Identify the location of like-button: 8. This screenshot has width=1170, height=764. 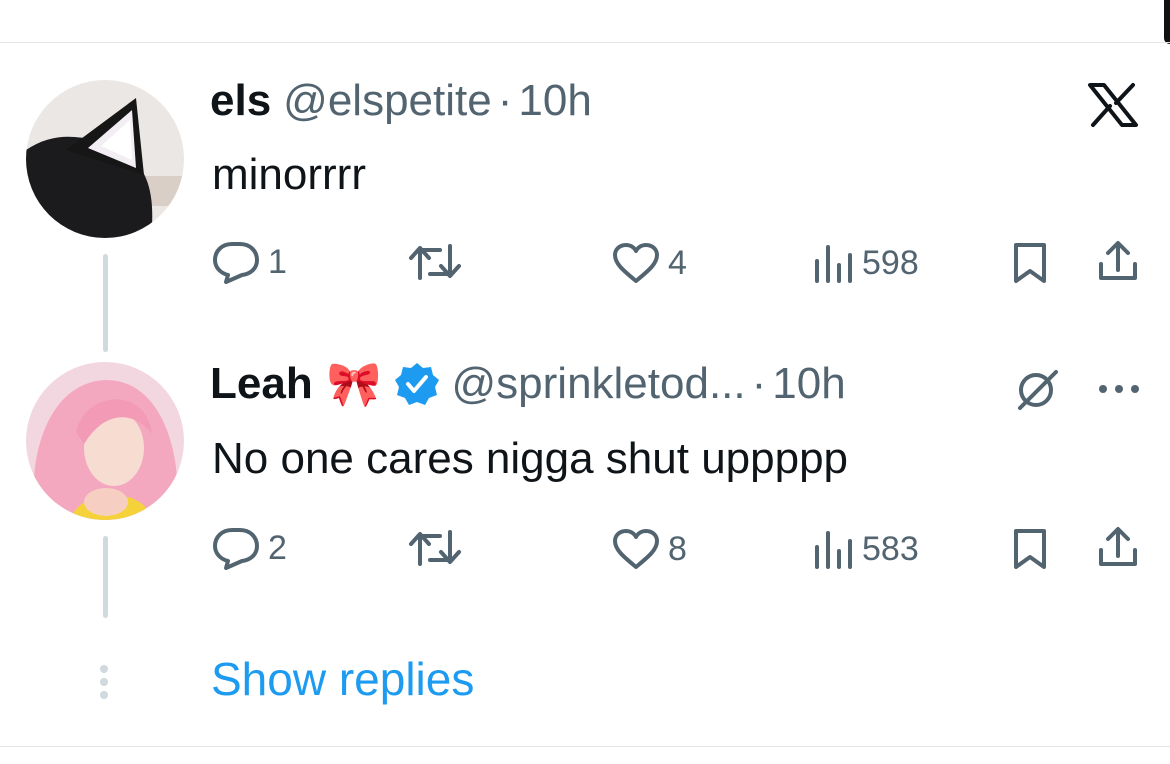
(649, 549).